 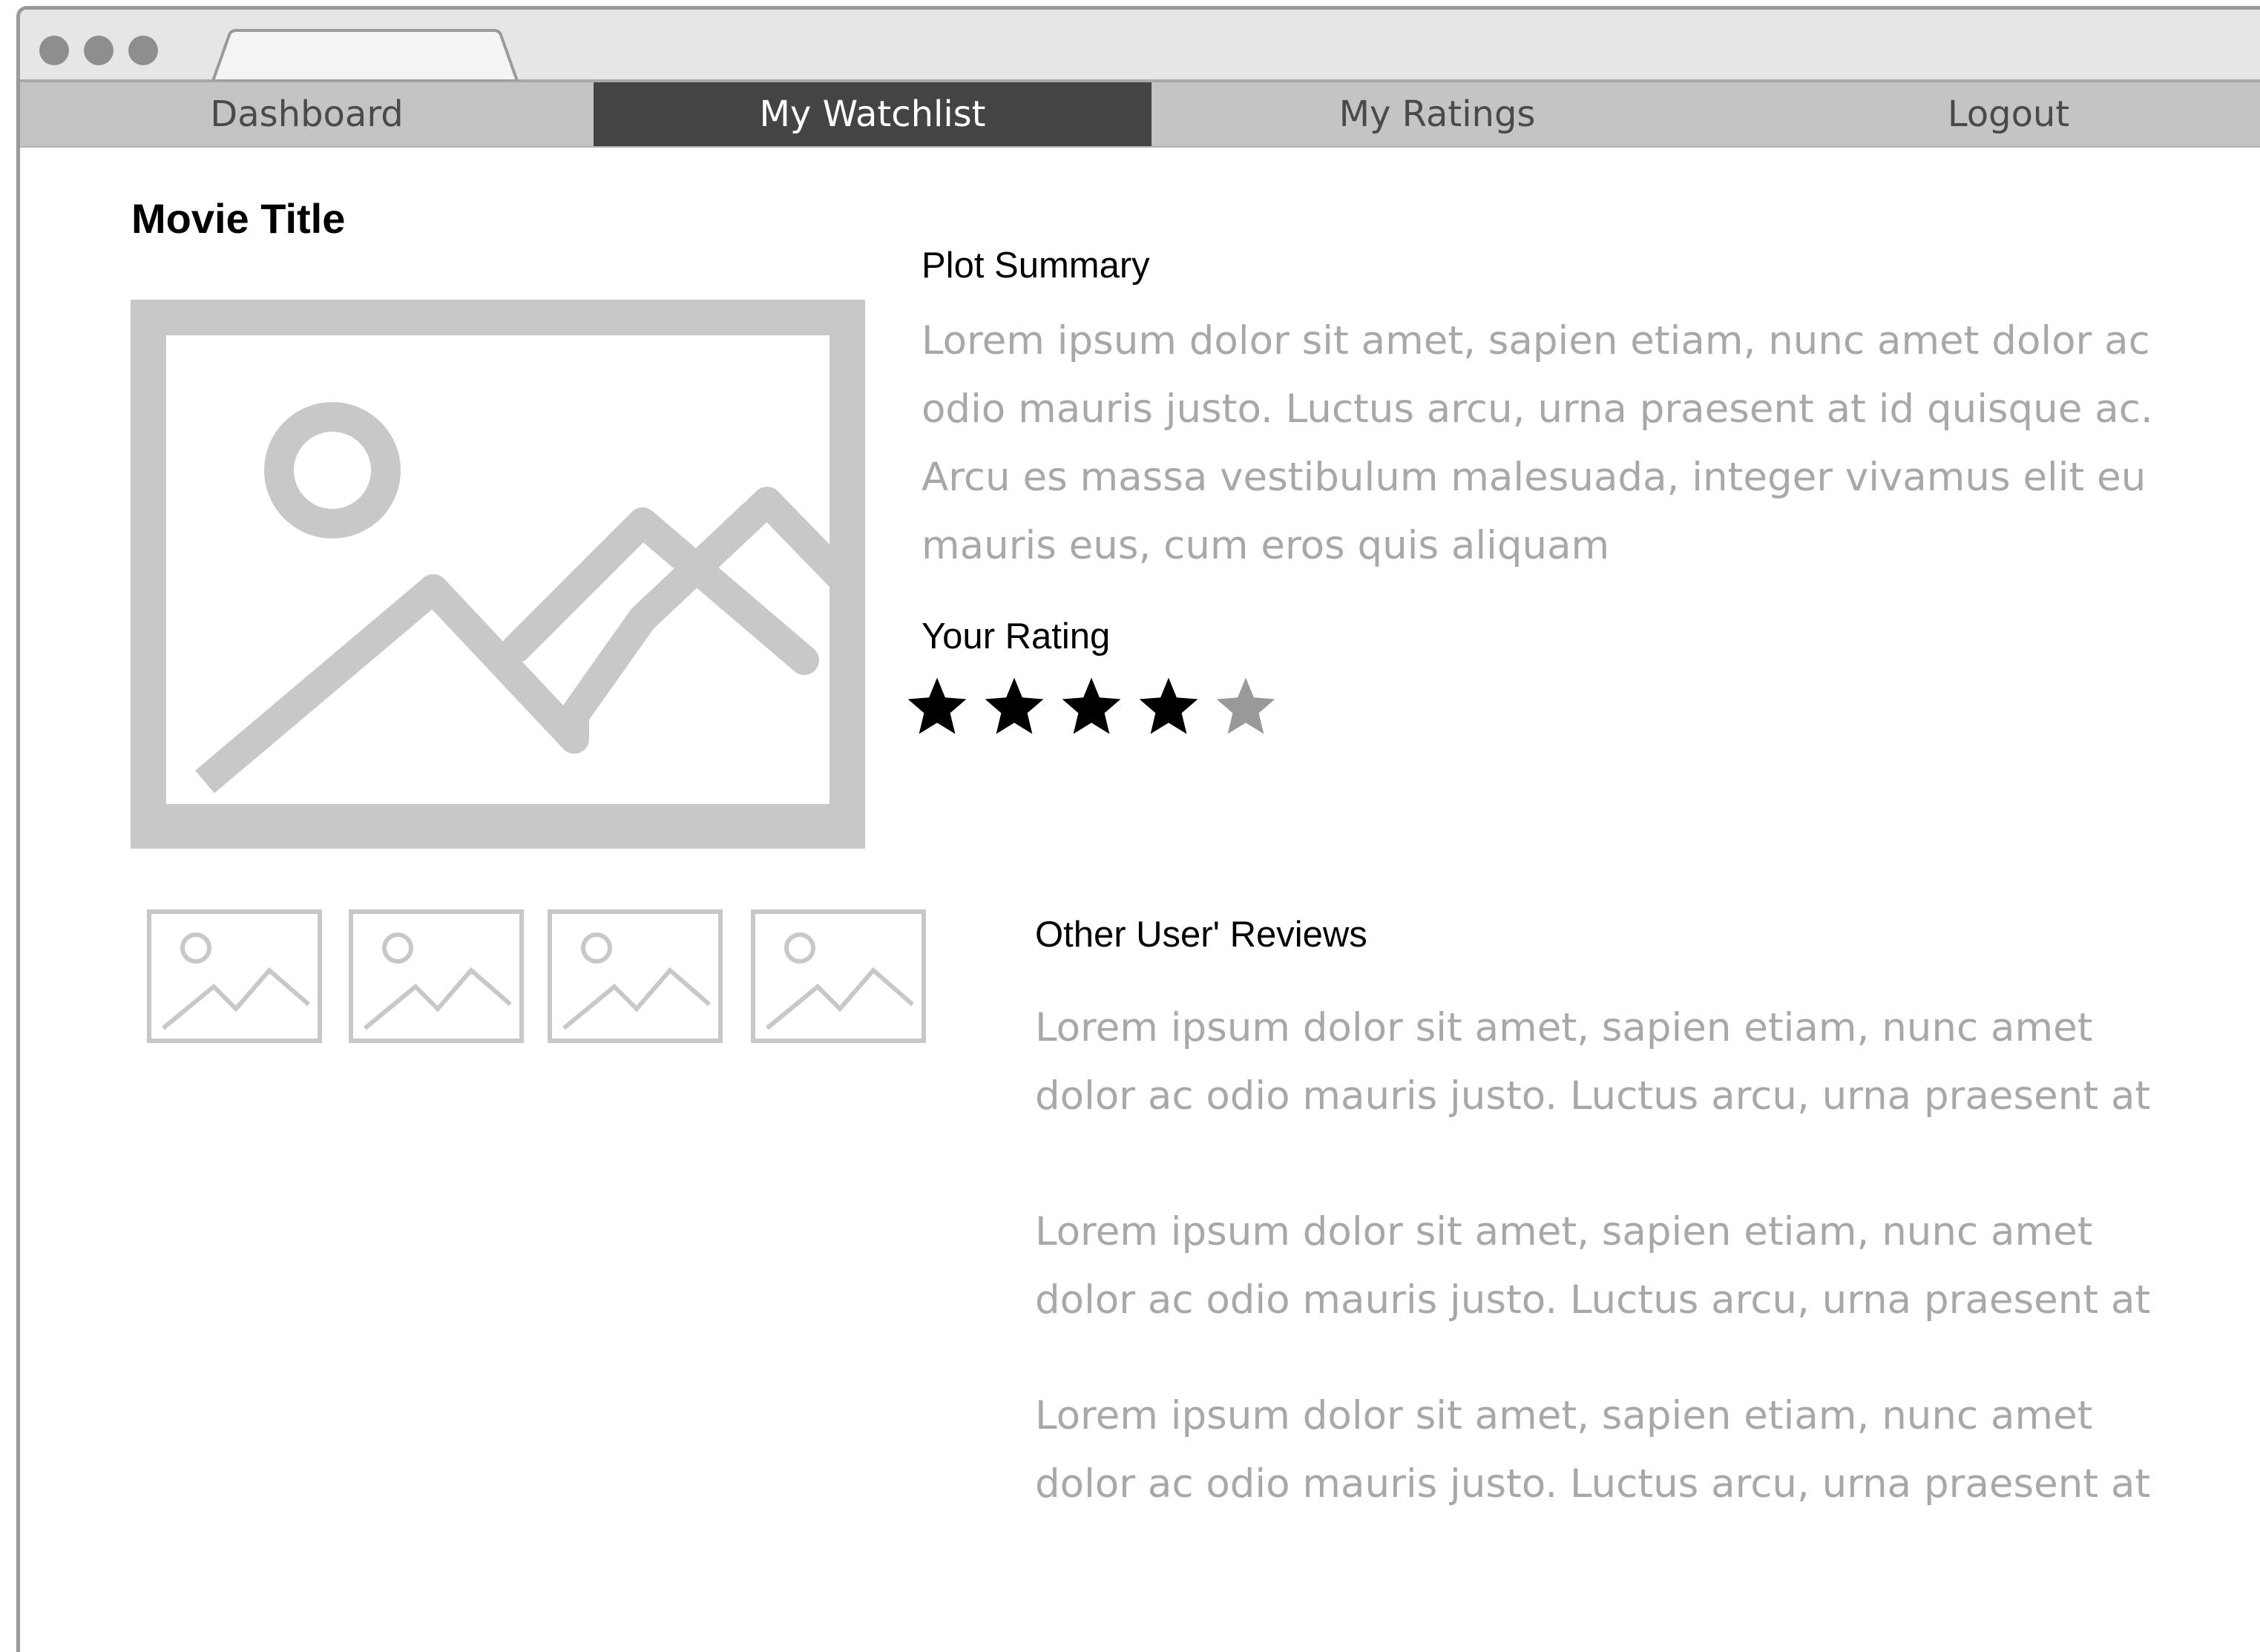 I want to click on nav-logout: Logout, so click(x=1991, y=114).